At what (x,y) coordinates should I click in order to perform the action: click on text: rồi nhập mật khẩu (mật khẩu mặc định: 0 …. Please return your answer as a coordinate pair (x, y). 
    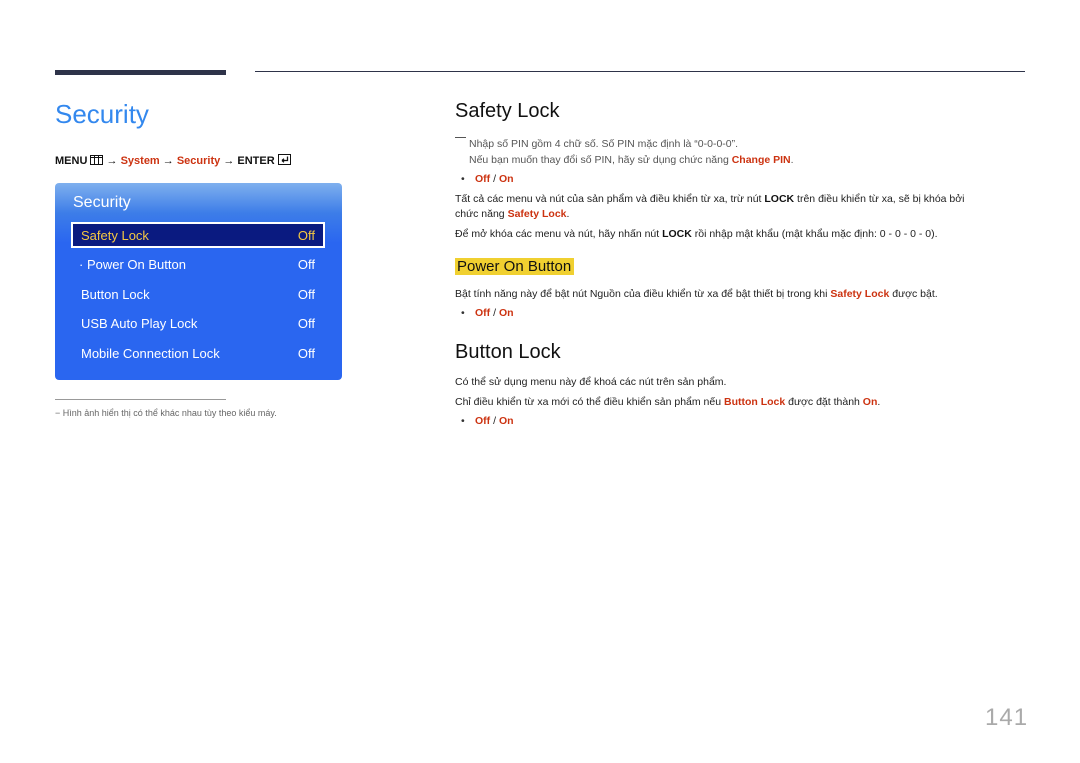
    Looking at the image, I should click on (814, 234).